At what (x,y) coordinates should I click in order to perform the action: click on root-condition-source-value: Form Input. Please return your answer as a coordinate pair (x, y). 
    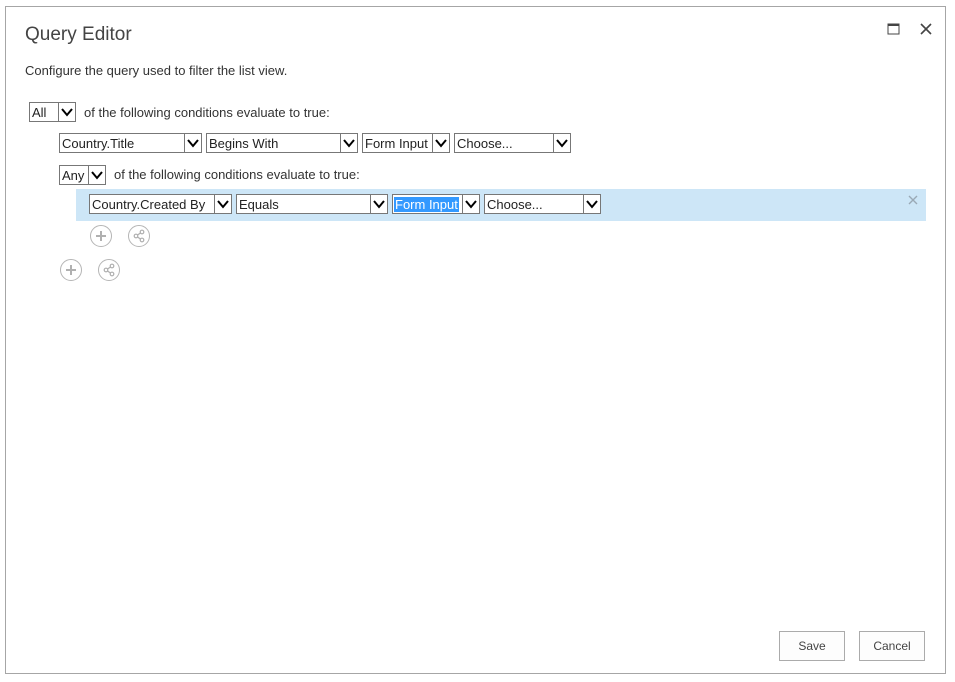
    Looking at the image, I should click on (396, 143).